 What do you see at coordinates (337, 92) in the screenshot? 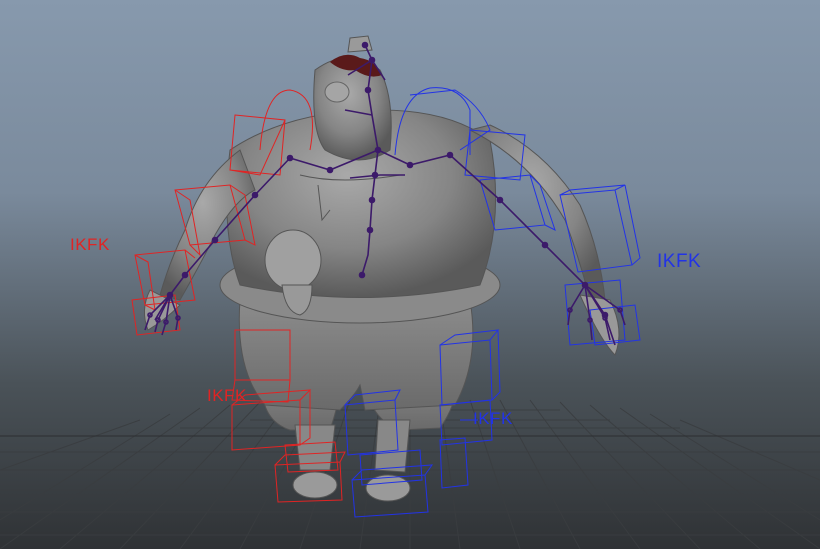
I see `nose-mesh` at bounding box center [337, 92].